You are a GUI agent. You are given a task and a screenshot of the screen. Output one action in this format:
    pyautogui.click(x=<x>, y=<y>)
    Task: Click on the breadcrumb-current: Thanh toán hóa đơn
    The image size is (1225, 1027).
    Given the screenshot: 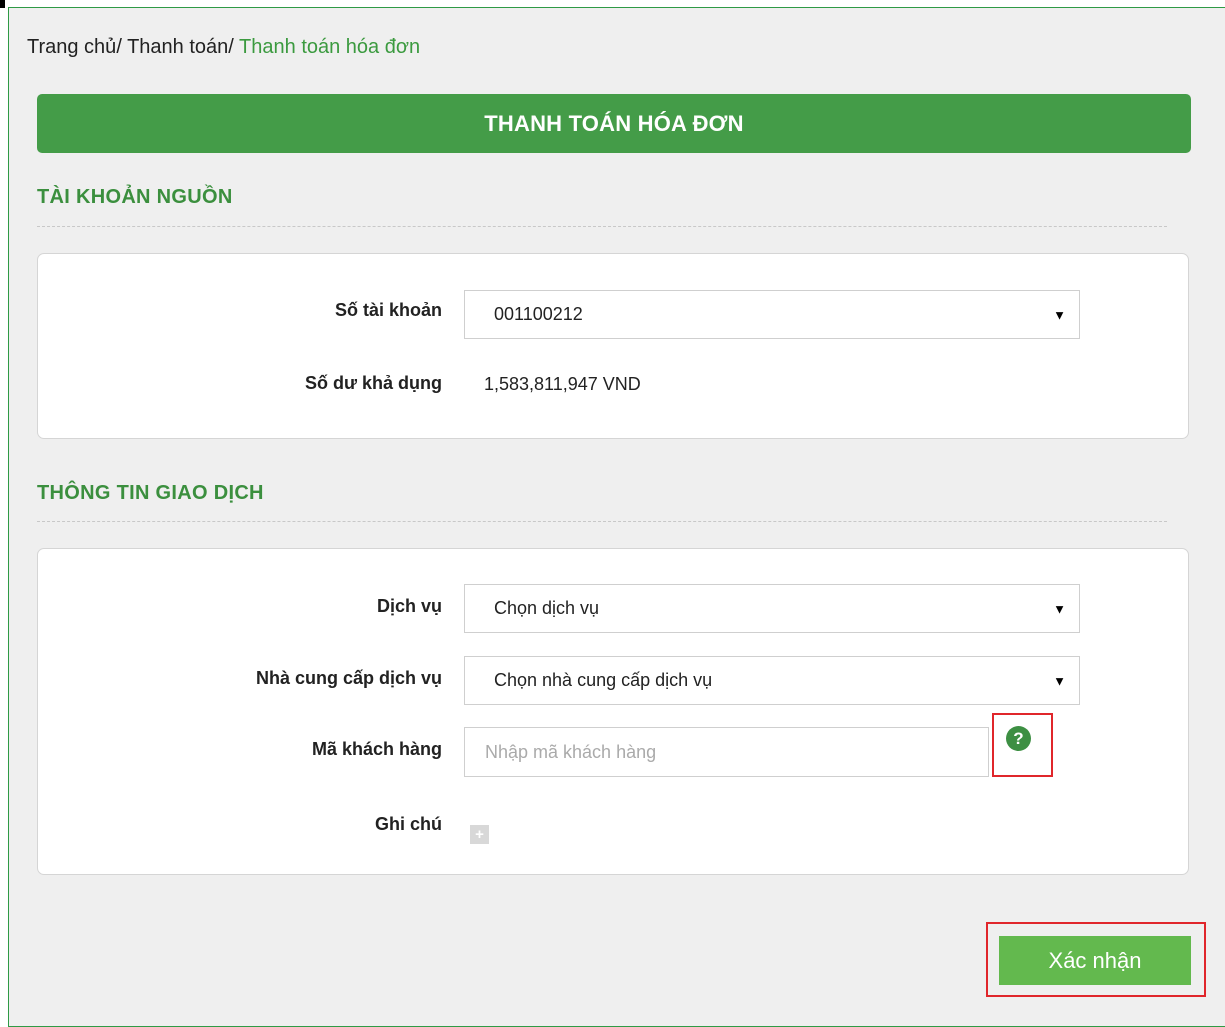 What is the action you would take?
    pyautogui.click(x=330, y=47)
    